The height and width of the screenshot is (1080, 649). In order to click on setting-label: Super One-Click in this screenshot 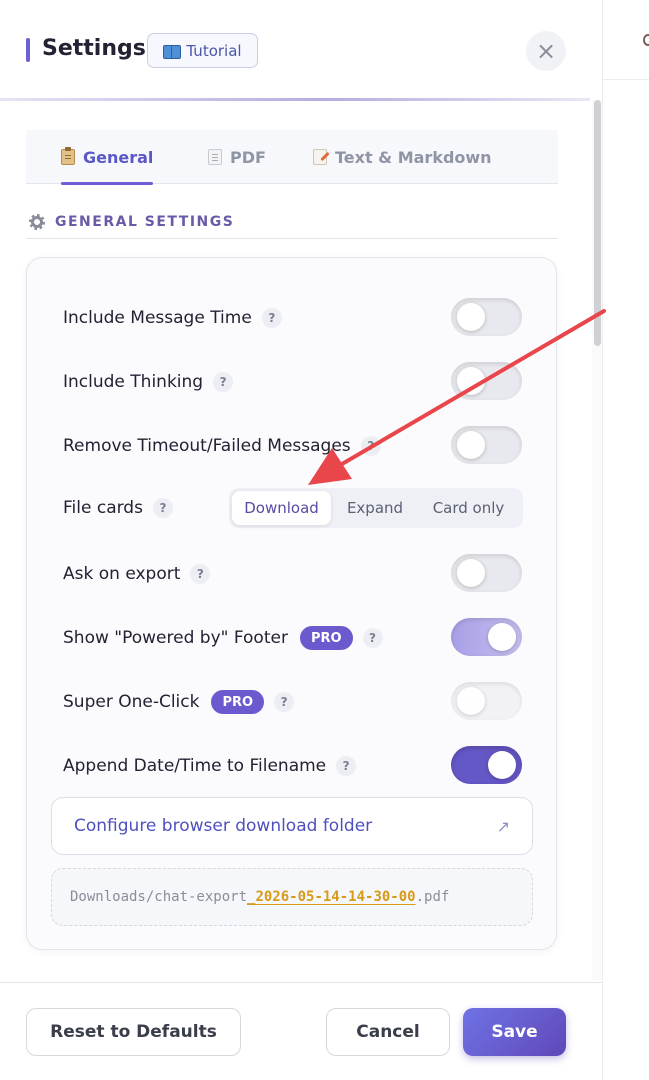, I will do `click(131, 702)`.